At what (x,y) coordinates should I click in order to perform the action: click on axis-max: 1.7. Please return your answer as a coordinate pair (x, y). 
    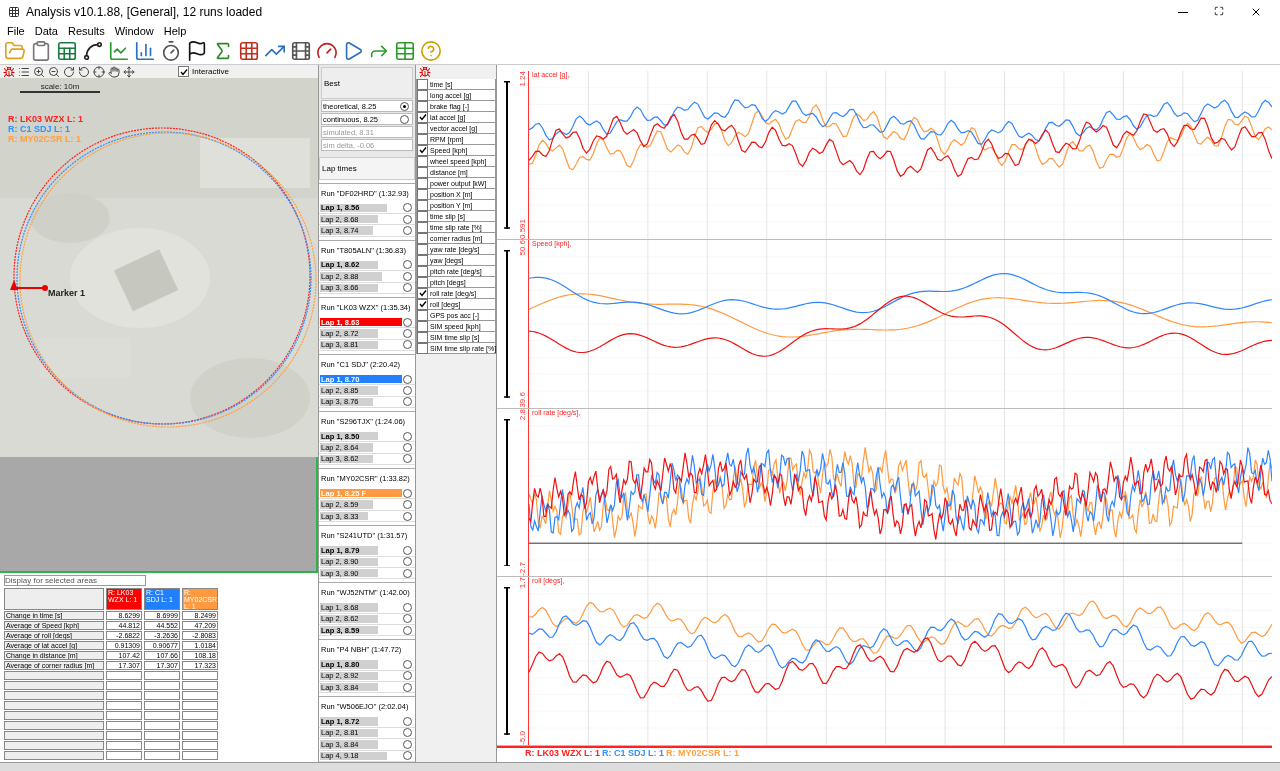
    Looking at the image, I should click on (522, 583).